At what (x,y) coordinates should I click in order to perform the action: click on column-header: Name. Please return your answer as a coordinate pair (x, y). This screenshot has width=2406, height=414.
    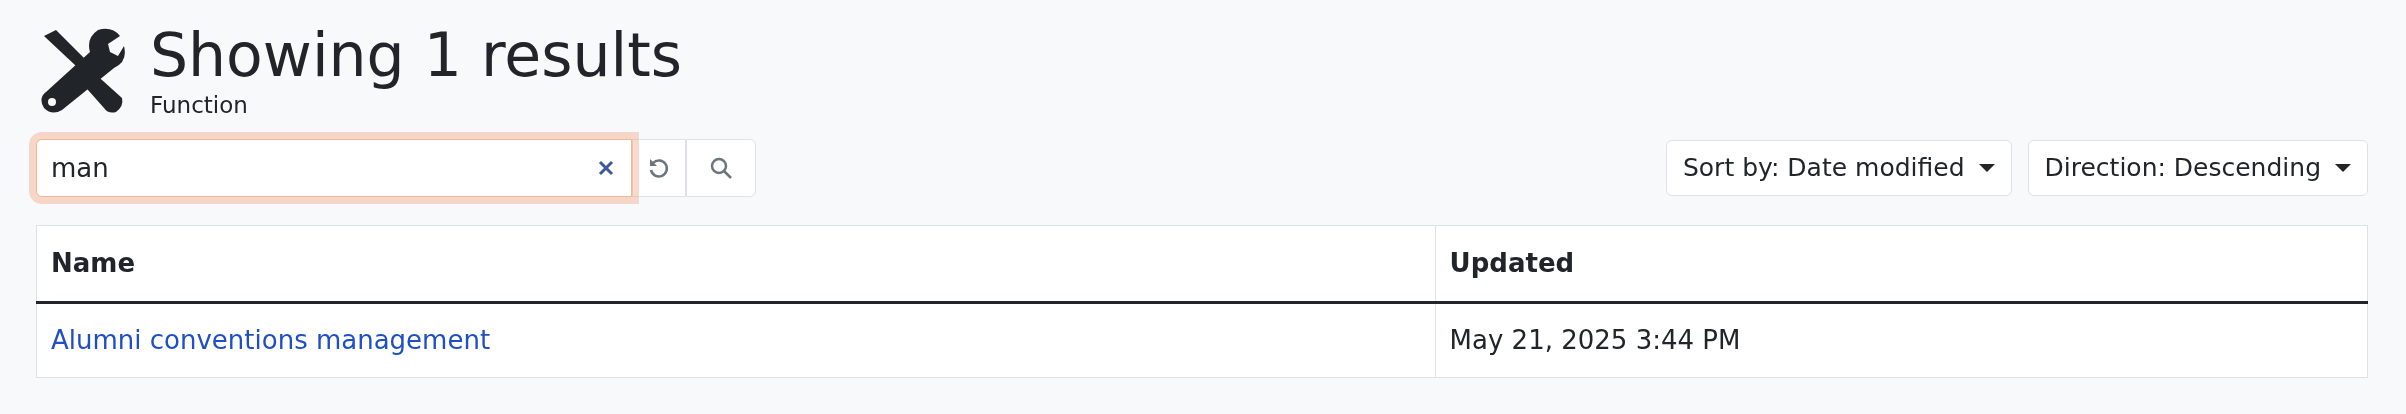
    Looking at the image, I should click on (736, 263).